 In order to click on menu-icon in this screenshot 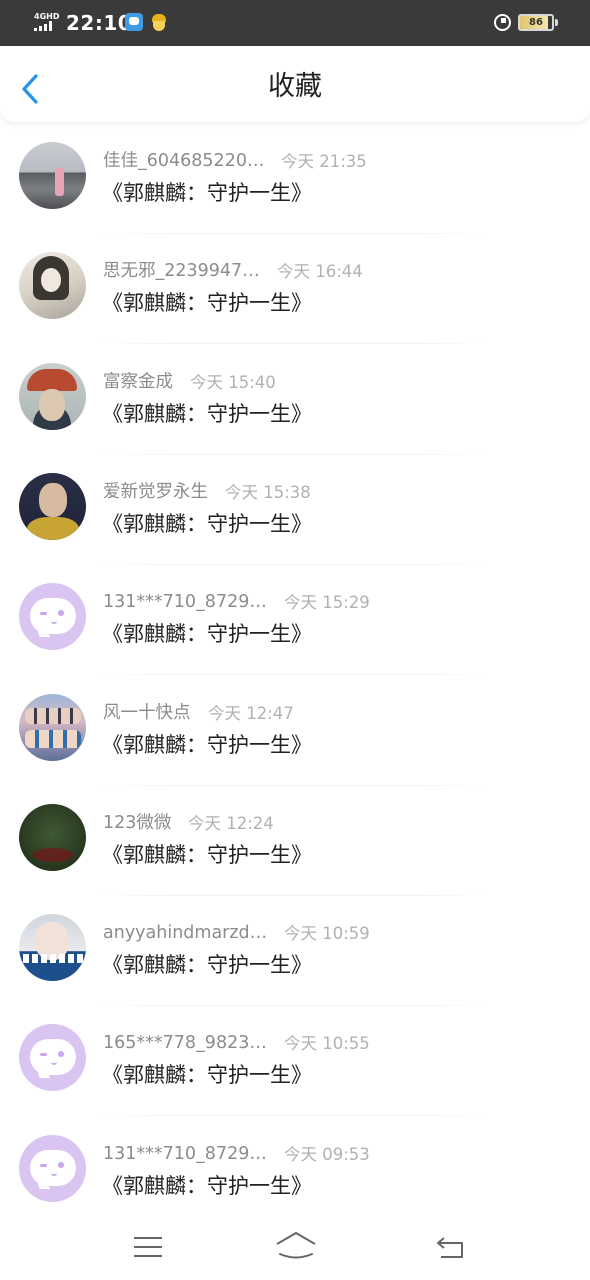, I will do `click(148, 1238)`.